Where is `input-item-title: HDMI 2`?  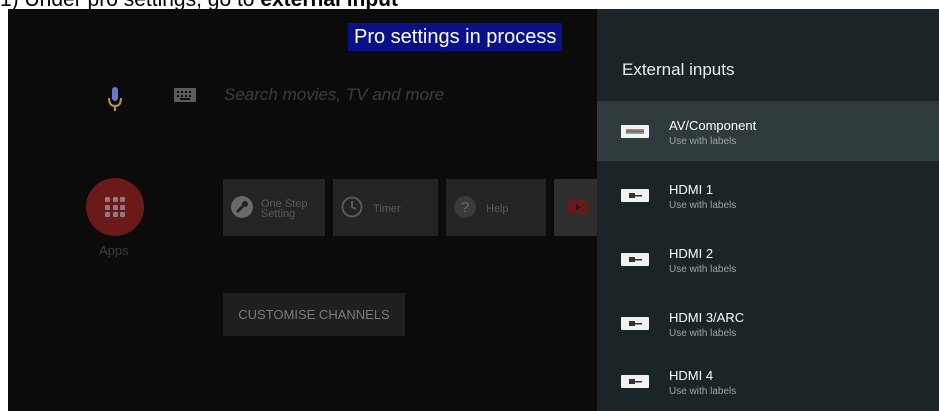
input-item-title: HDMI 2 is located at coordinates (691, 253).